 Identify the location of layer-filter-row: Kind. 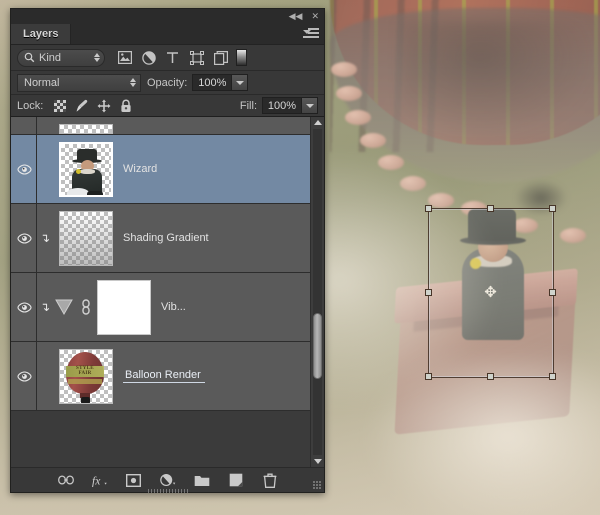
(167, 58).